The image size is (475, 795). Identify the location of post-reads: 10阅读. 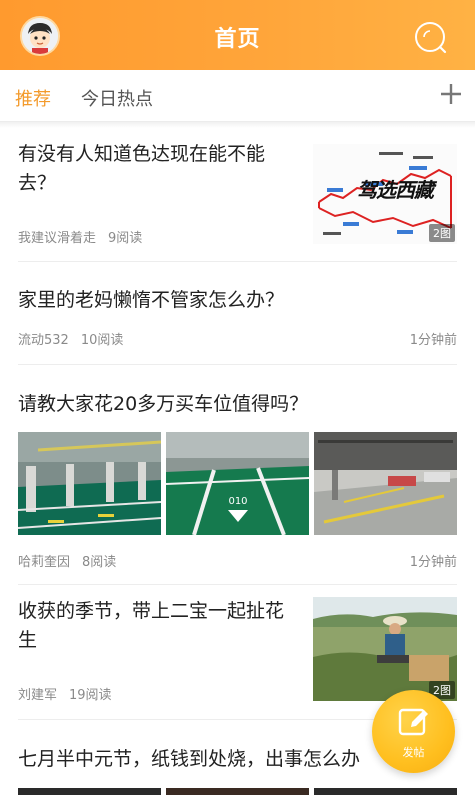
(102, 340).